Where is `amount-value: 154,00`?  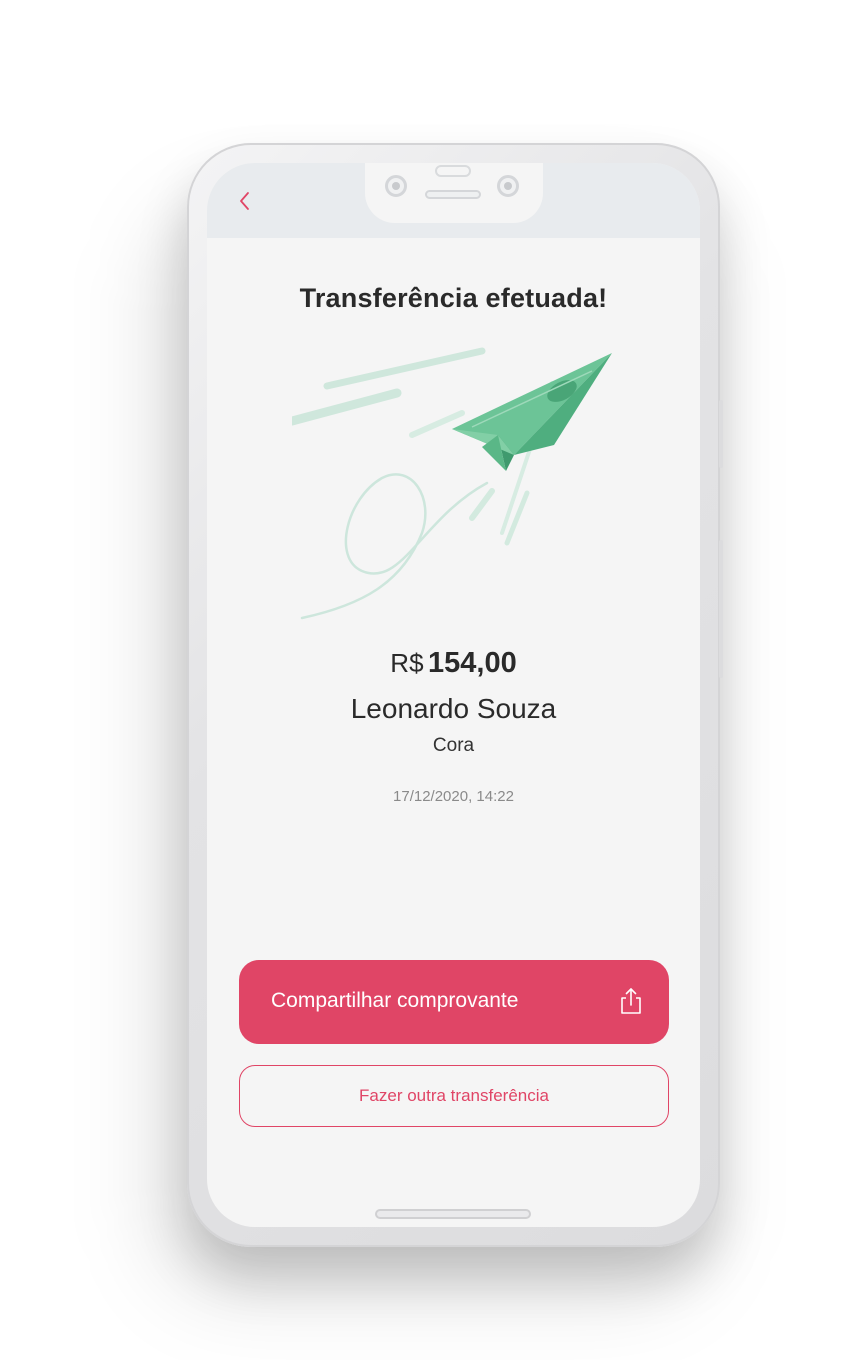 amount-value: 154,00 is located at coordinates (472, 663).